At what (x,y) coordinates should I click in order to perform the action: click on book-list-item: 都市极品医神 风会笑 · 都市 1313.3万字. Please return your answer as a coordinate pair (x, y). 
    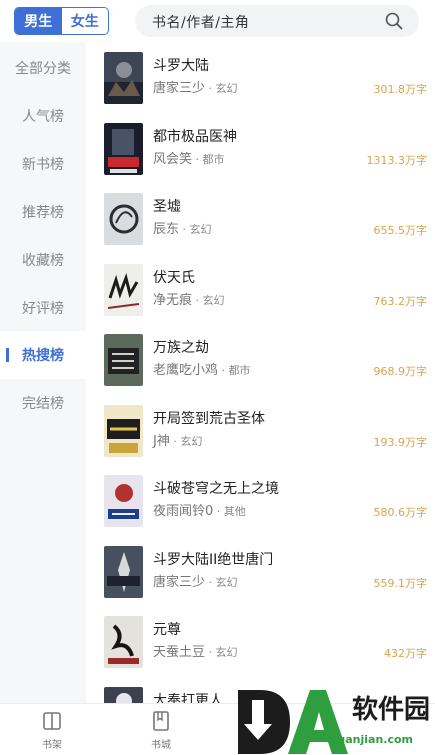
    Looking at the image, I should click on (260, 158).